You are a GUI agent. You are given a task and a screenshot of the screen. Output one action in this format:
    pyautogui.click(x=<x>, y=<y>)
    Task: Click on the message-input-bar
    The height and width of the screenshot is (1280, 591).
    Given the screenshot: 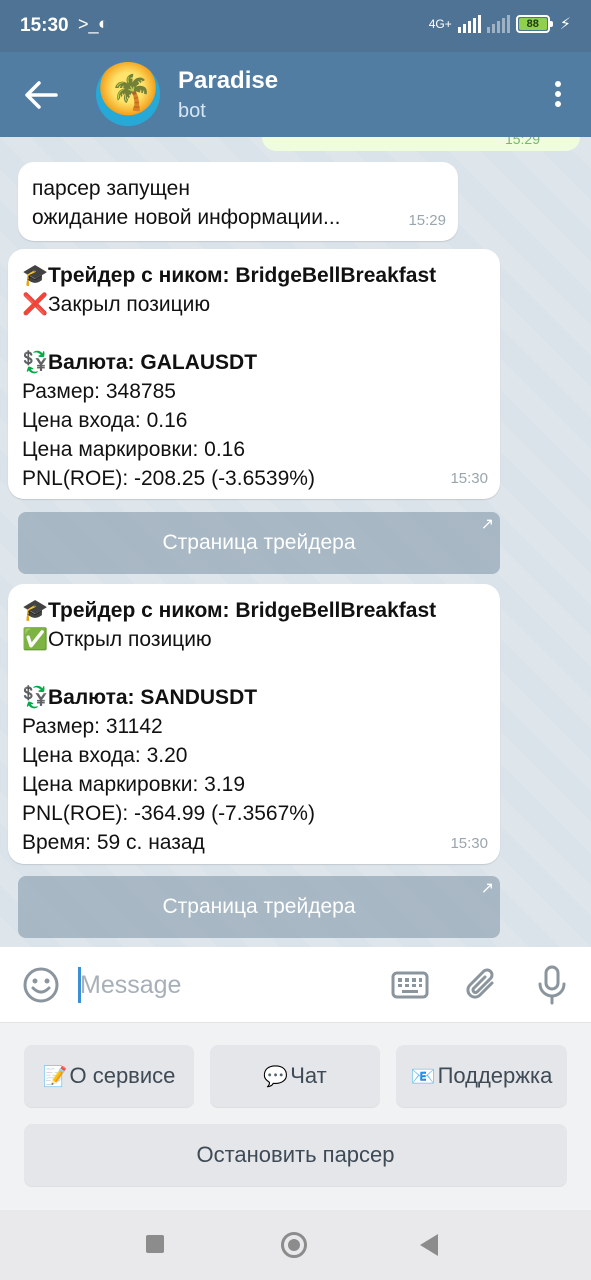 What is the action you would take?
    pyautogui.click(x=295, y=985)
    